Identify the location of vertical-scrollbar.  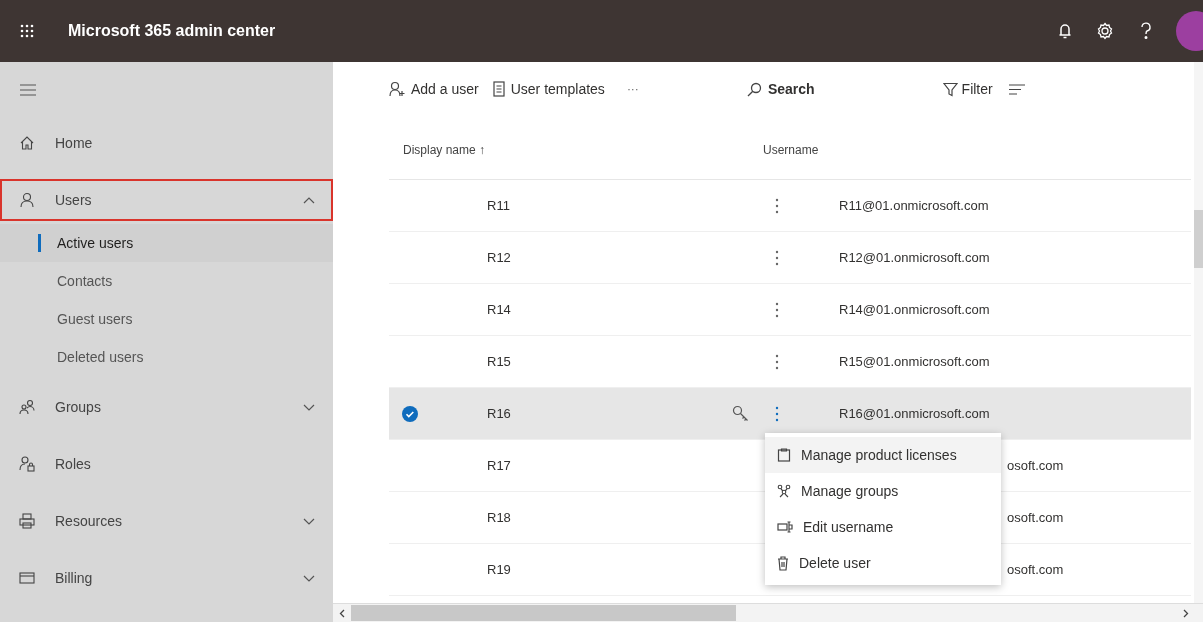
(1198, 332).